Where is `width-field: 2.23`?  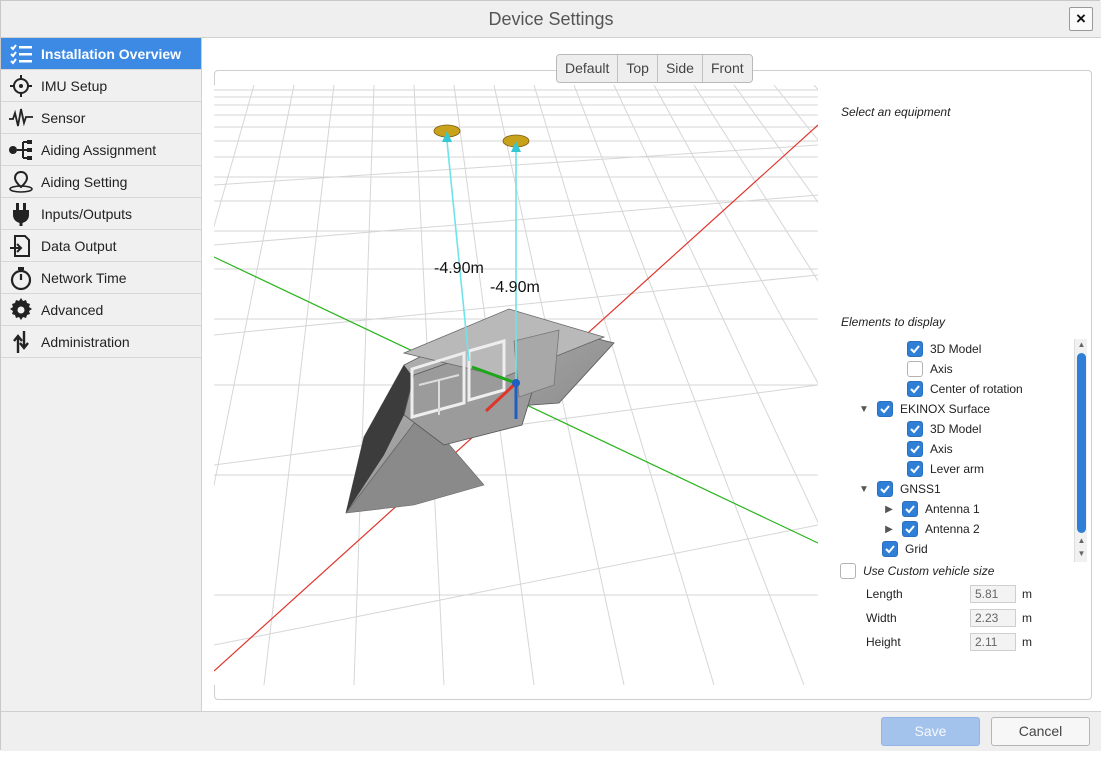
width-field: 2.23 is located at coordinates (993, 618).